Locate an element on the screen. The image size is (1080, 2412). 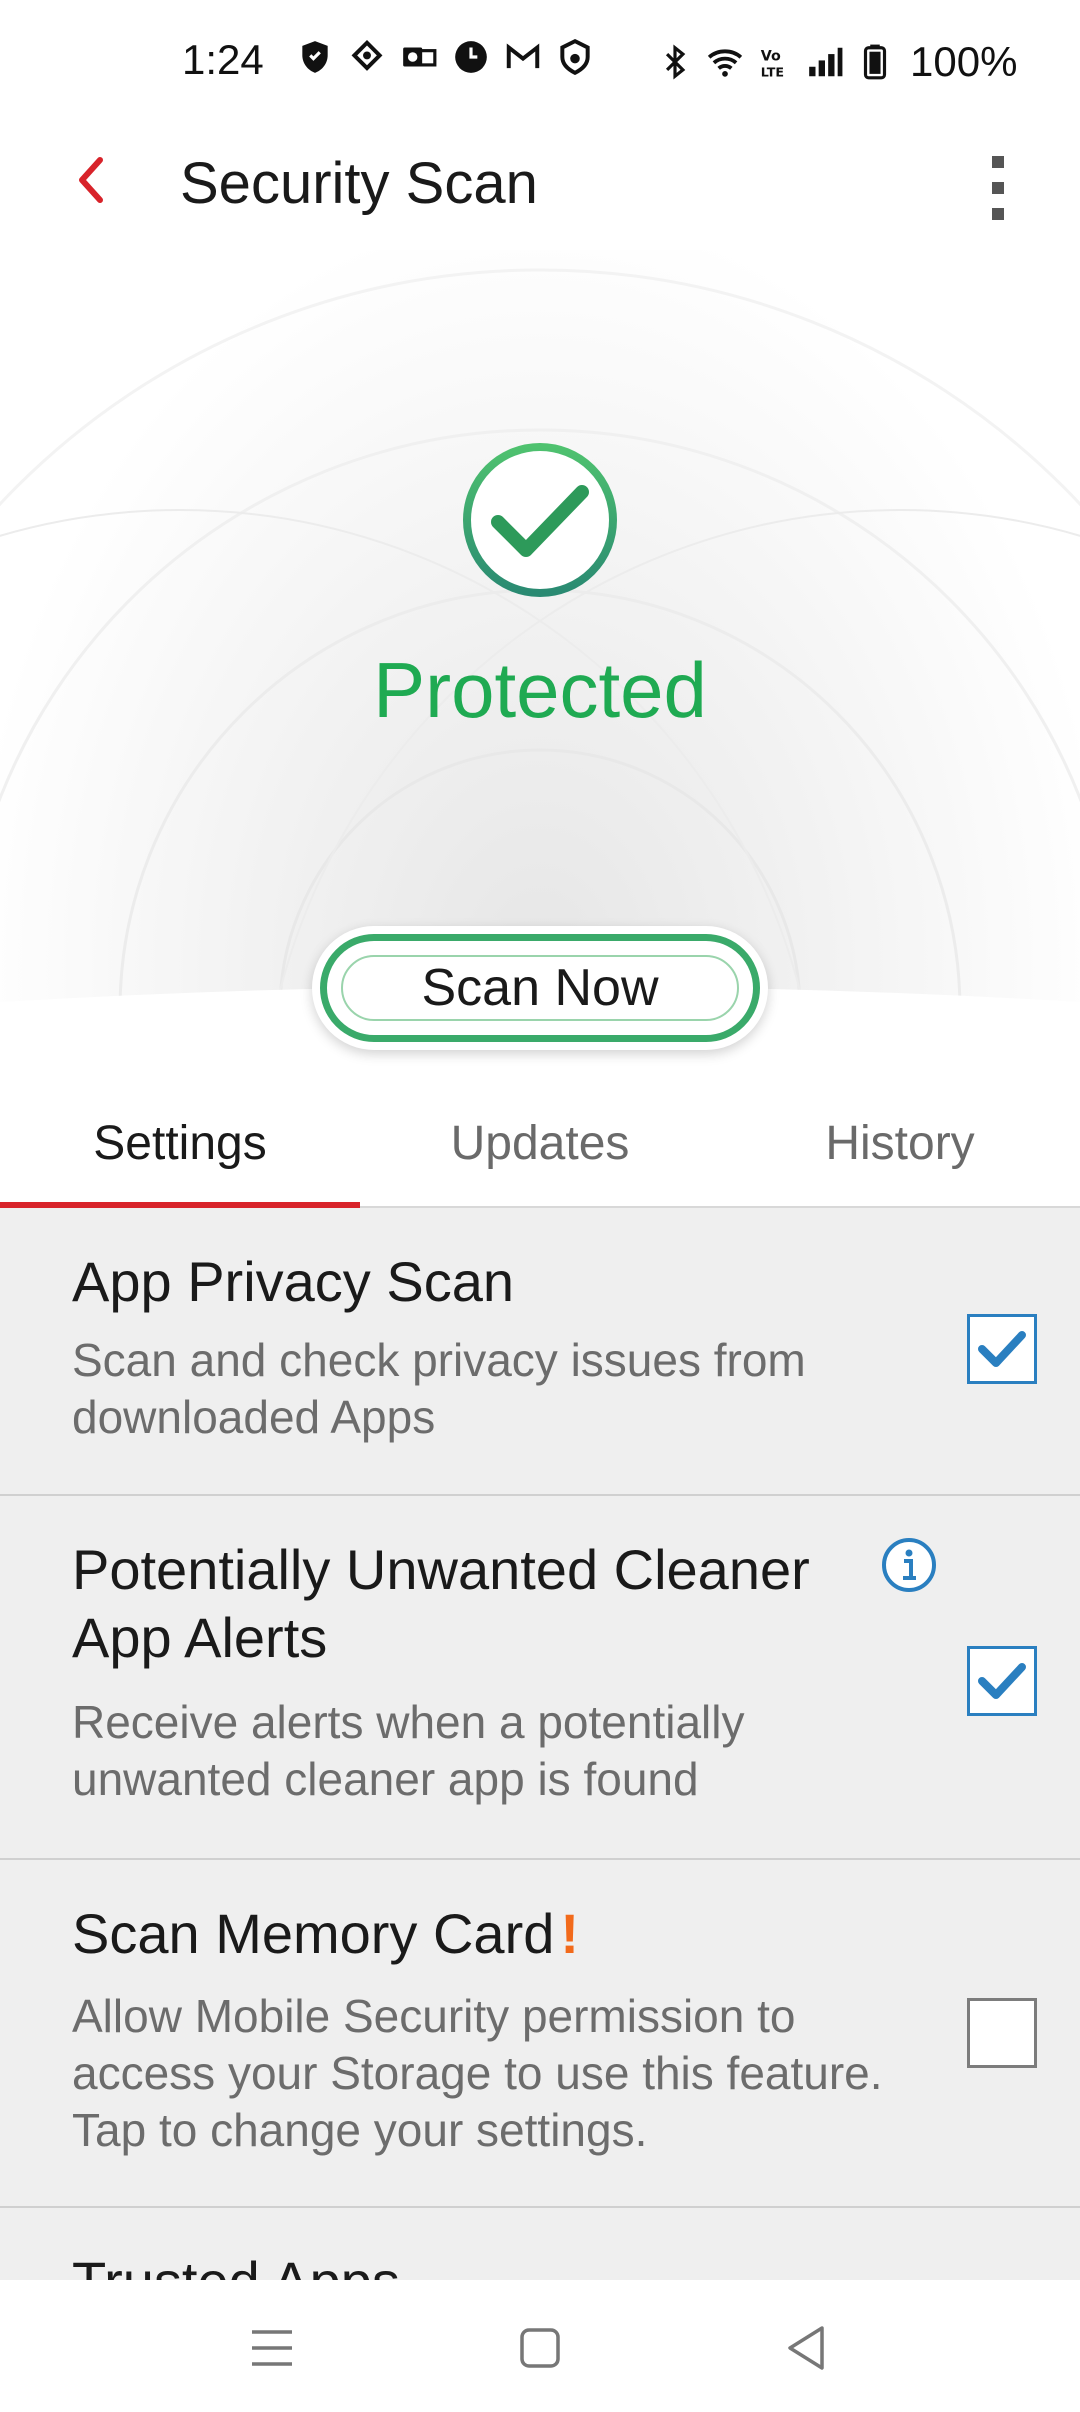
setting-description: Tap to change your settings. is located at coordinates (360, 2130).